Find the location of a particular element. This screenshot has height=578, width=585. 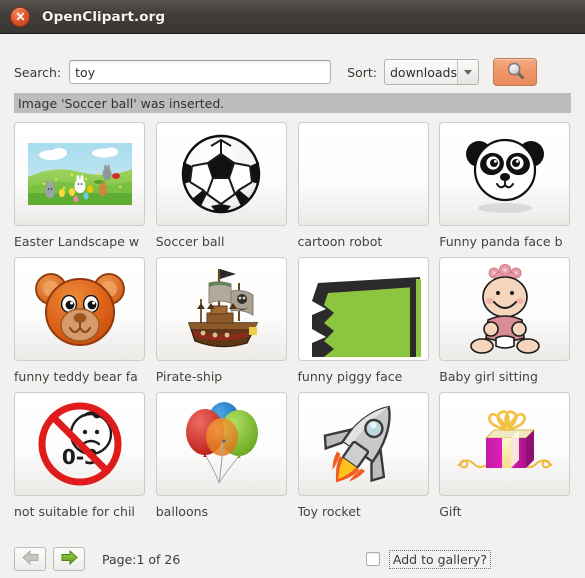

result-item: Funny panda face b is located at coordinates (505, 189).